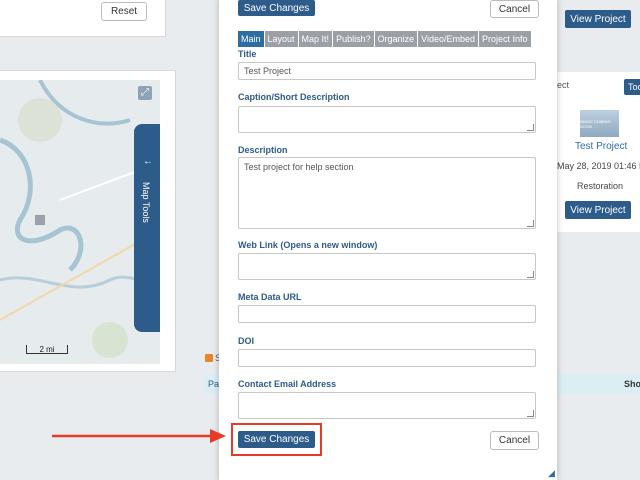  Describe the element at coordinates (83, 18) in the screenshot. I see `filter-panel: Reset` at that location.